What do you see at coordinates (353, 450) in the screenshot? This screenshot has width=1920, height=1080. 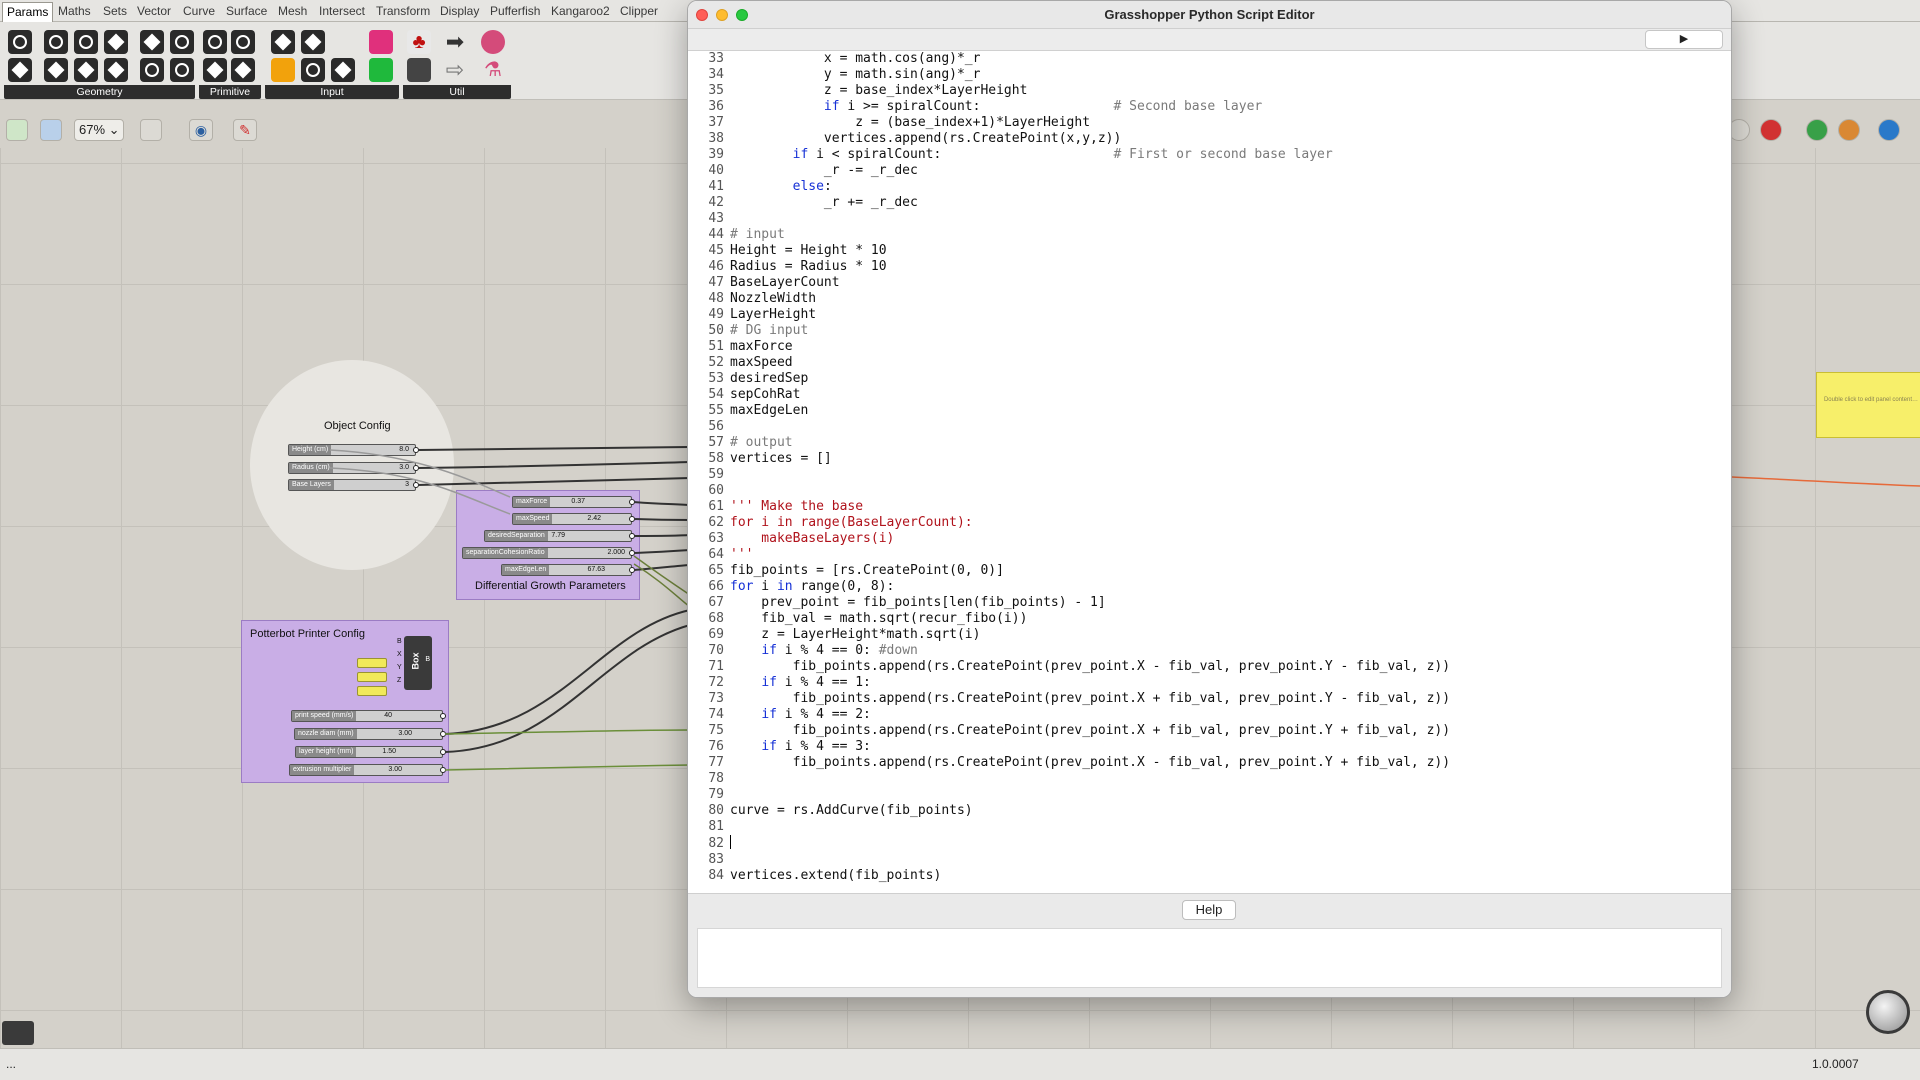 I see `slider-height: Height (cm) 8.0` at bounding box center [353, 450].